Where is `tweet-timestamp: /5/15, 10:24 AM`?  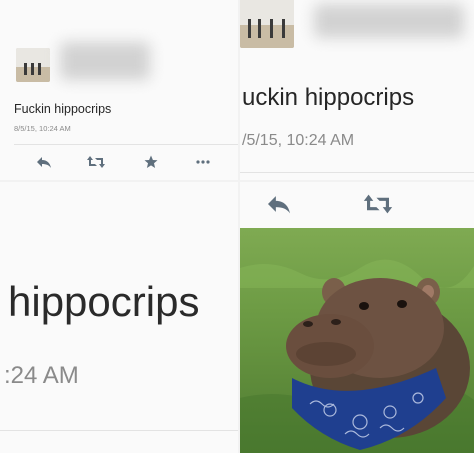 tweet-timestamp: /5/15, 10:24 AM is located at coordinates (298, 140).